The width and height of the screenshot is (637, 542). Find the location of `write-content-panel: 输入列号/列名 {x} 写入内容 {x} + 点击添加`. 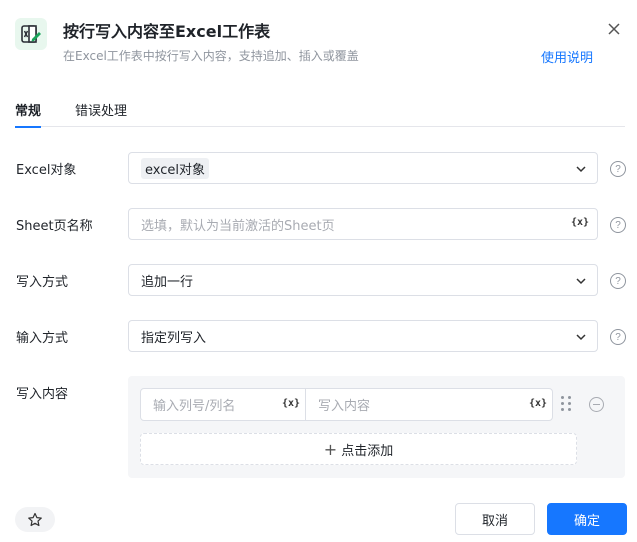

write-content-panel: 输入列号/列名 {x} 写入内容 {x} + 点击添加 is located at coordinates (376, 427).